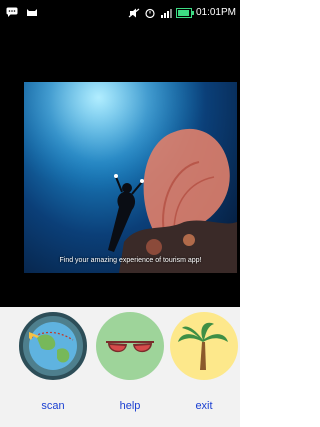  Describe the element at coordinates (120, 14) in the screenshot. I see `status-bar: 01:01PM` at that location.